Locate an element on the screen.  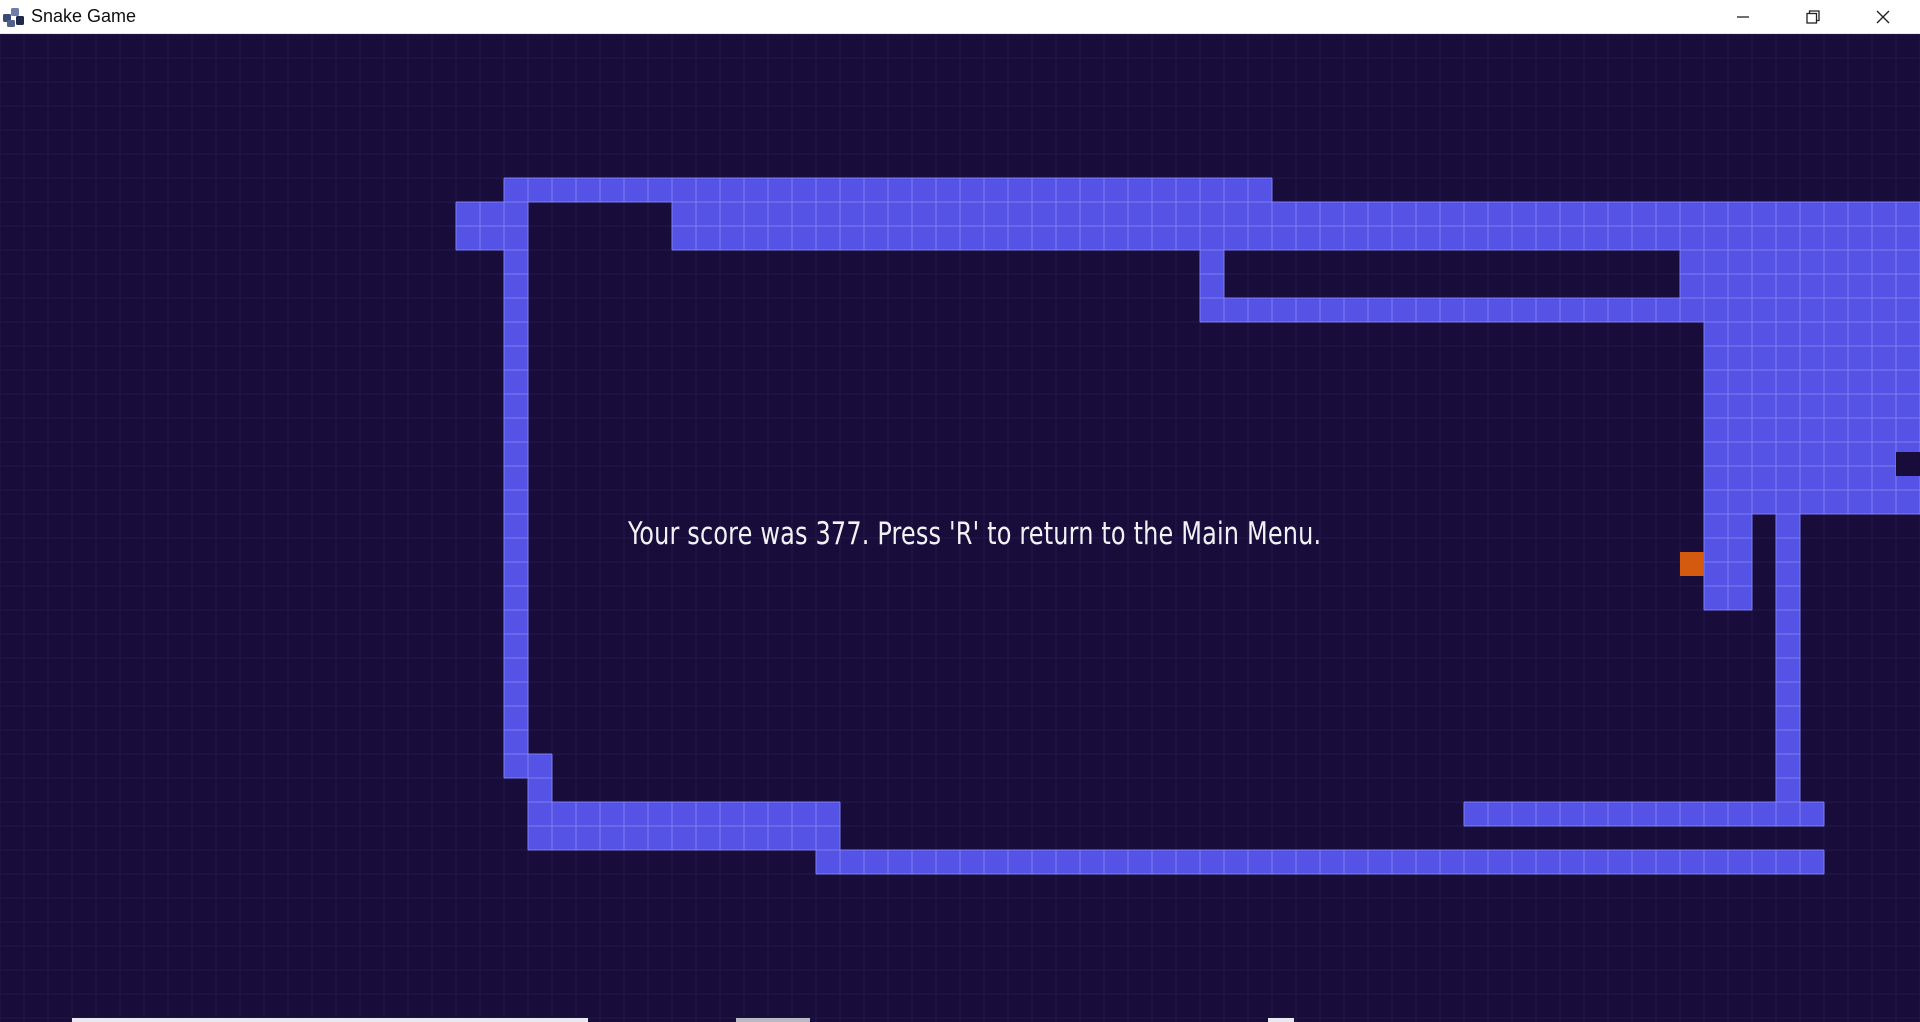
restore-button is located at coordinates (1813, 17).